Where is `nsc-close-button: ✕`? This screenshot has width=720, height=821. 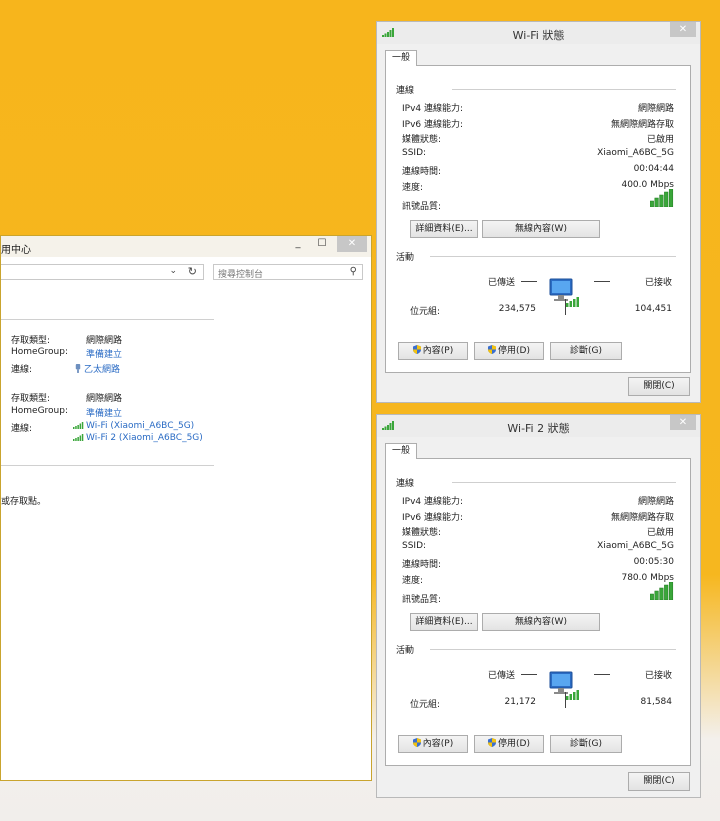 nsc-close-button: ✕ is located at coordinates (352, 244).